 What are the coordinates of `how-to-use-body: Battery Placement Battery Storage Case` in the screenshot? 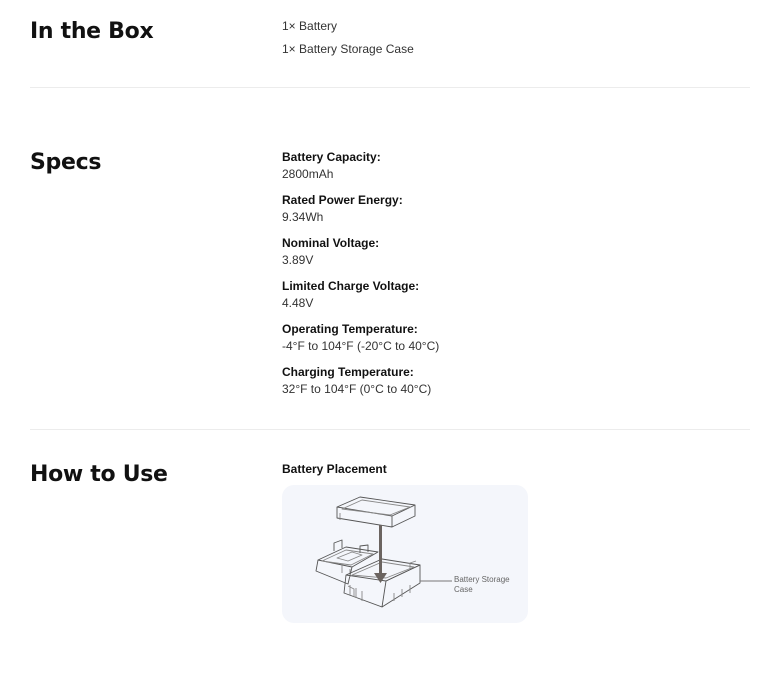 It's located at (412, 546).